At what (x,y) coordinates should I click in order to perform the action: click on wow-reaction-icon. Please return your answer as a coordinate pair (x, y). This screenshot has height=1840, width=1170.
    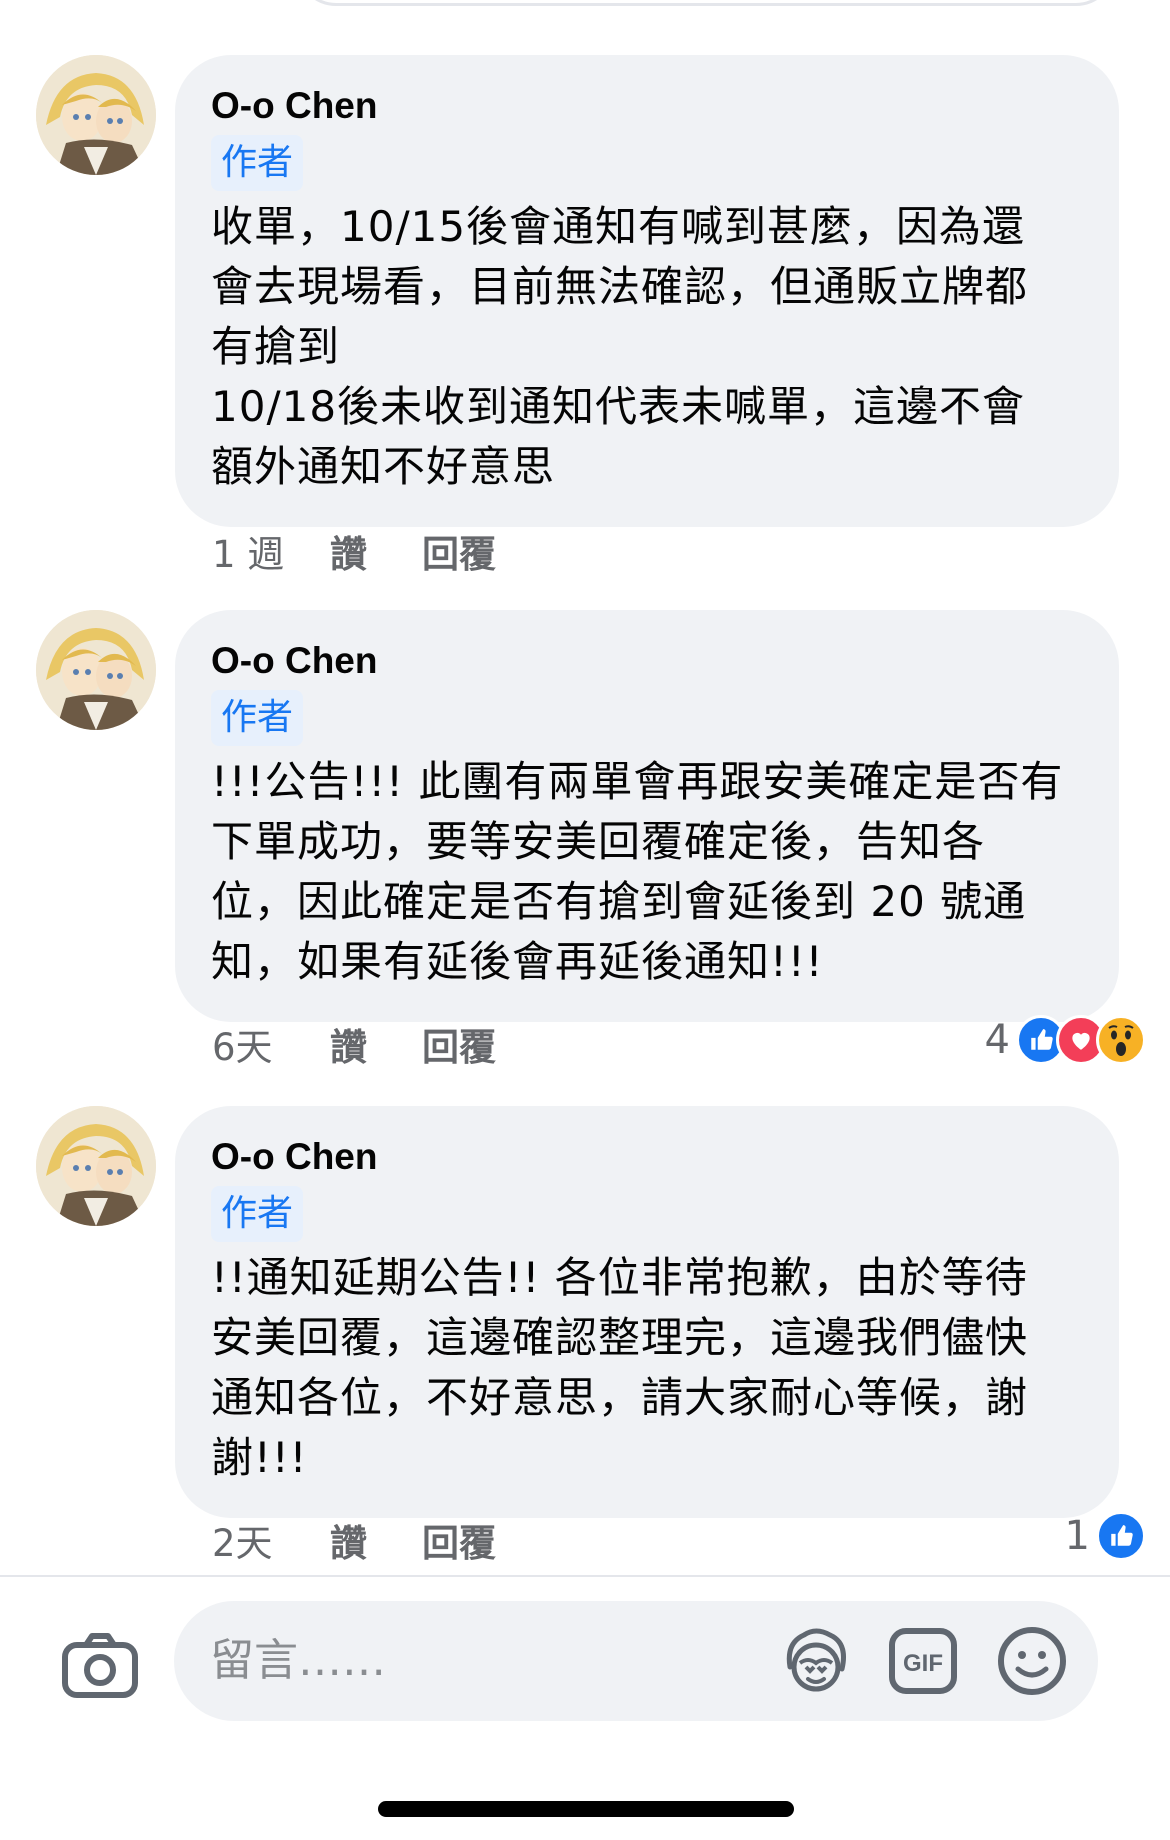
    Looking at the image, I should click on (1121, 1040).